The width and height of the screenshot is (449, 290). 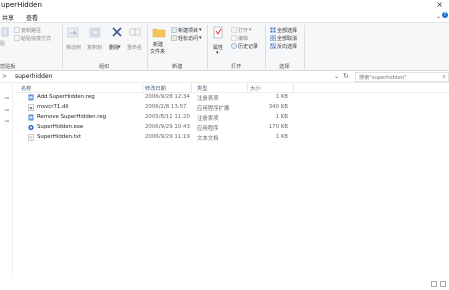 What do you see at coordinates (155, 88) in the screenshot?
I see `column-modified: 修改日期` at bounding box center [155, 88].